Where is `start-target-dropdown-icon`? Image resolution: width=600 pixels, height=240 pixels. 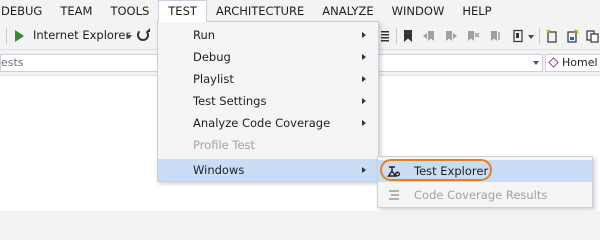
start-target-dropdown-icon is located at coordinates (129, 37).